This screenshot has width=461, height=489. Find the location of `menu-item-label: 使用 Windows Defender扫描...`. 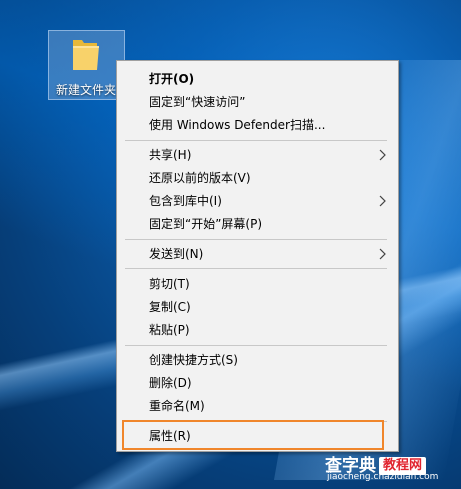

menu-item-label: 使用 Windows Defender扫描... is located at coordinates (237, 125).